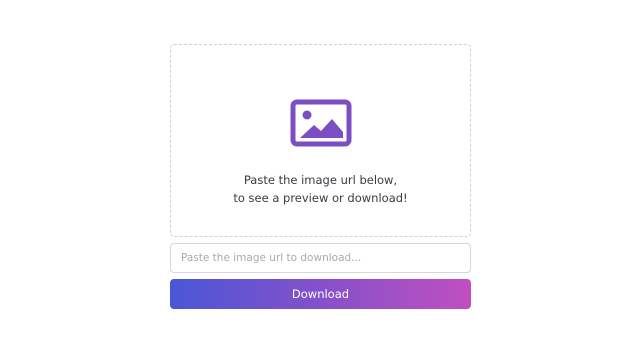 The height and width of the screenshot is (360, 640). I want to click on preview-instructions-line2: to see a preview or download!, so click(320, 198).